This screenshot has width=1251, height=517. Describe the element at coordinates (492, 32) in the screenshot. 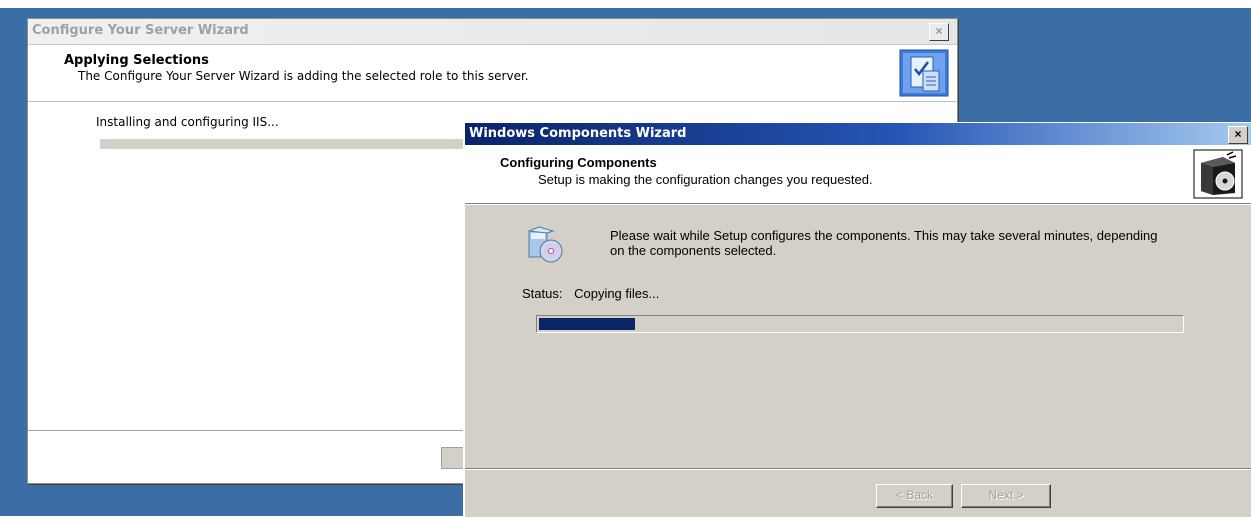

I see `server-wizard-titlebar: Configure Your Server Wizard ×` at that location.